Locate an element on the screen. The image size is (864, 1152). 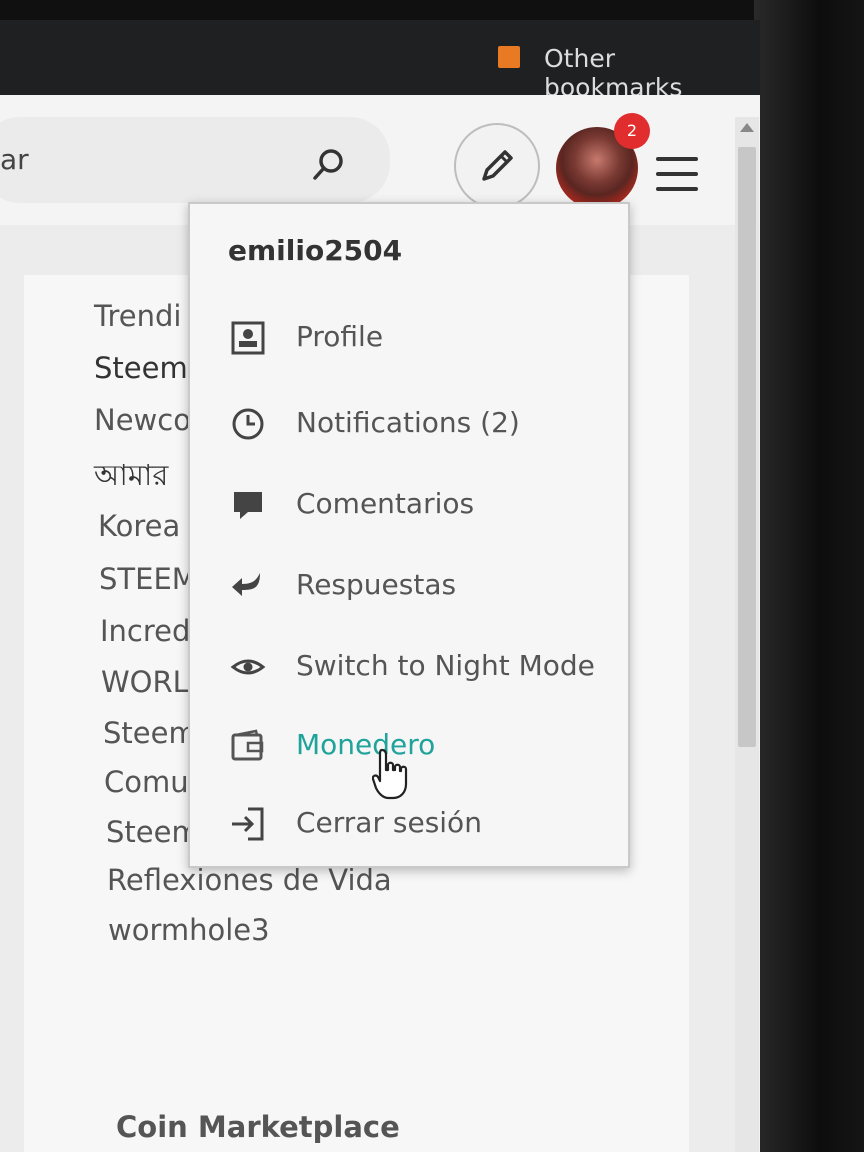
clock-icon is located at coordinates (248, 424).